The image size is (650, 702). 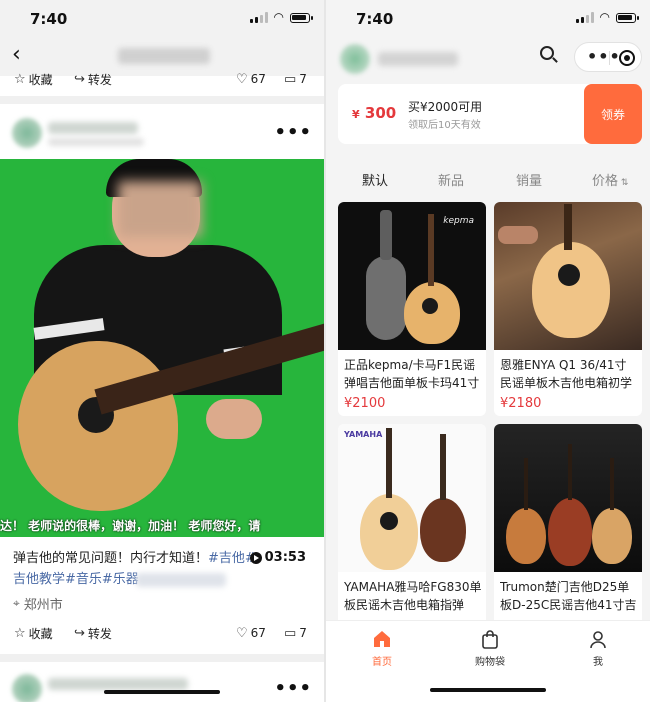 I want to click on wifi-icon: ◠, so click(x=278, y=17).